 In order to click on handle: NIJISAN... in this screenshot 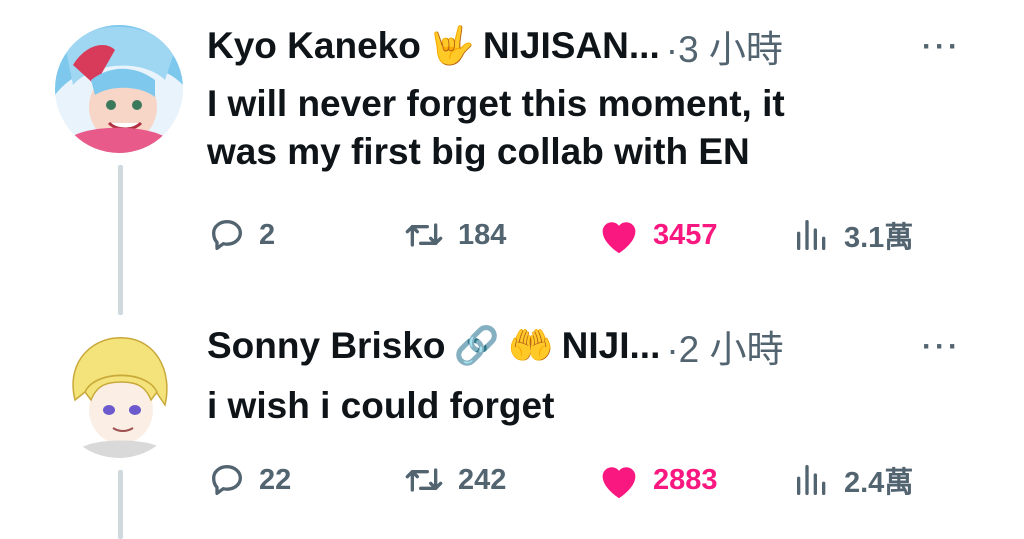, I will do `click(571, 46)`.